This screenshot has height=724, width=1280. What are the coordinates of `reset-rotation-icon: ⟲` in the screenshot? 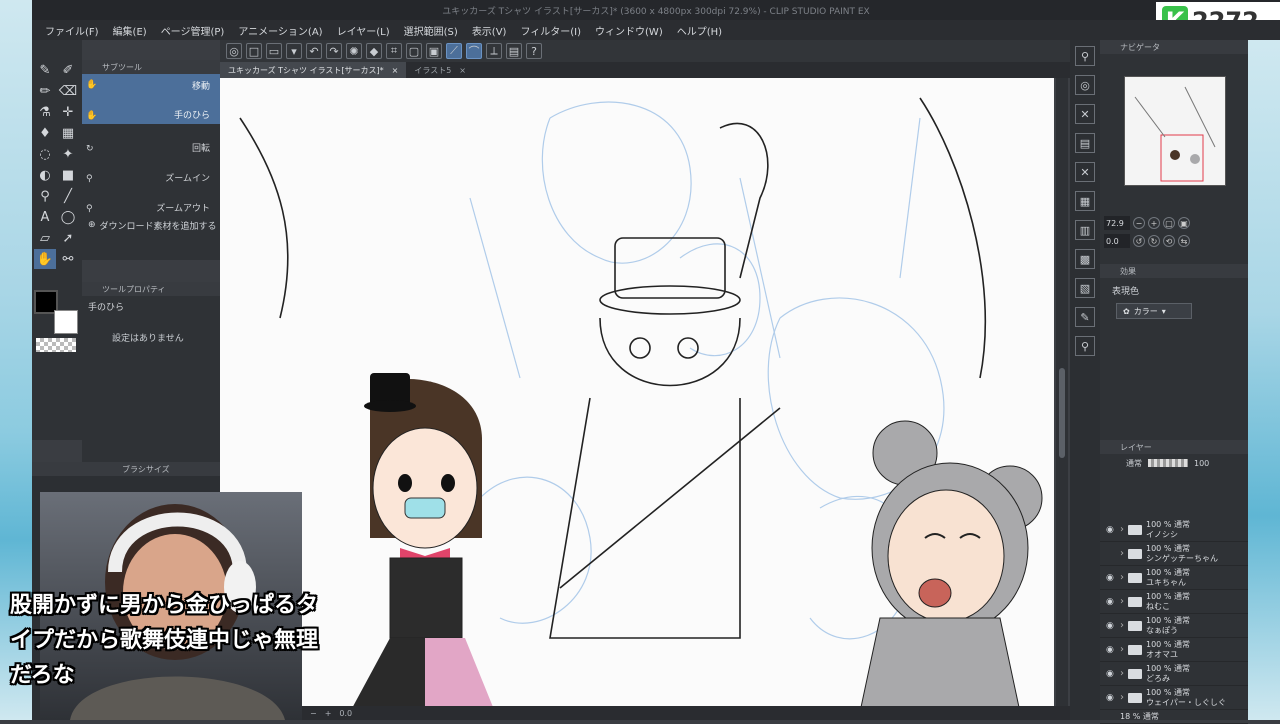 It's located at (1169, 241).